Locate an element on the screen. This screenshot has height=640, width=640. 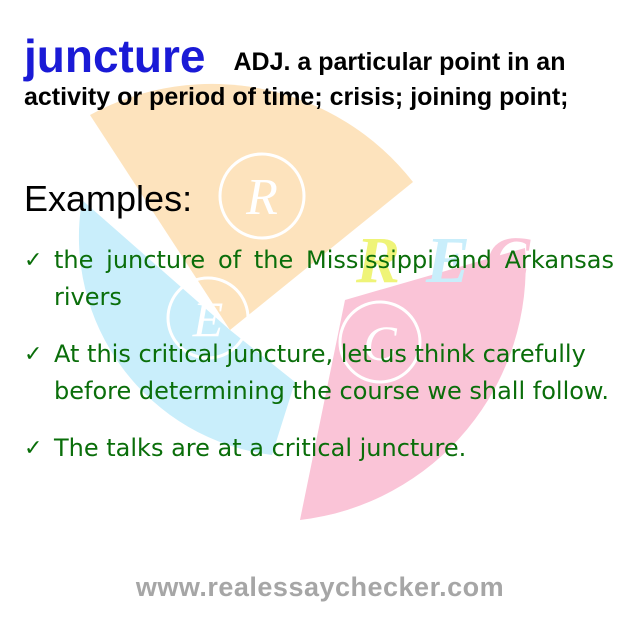
example-item: ✓ The talks are at a critical juncture. is located at coordinates (319, 448).